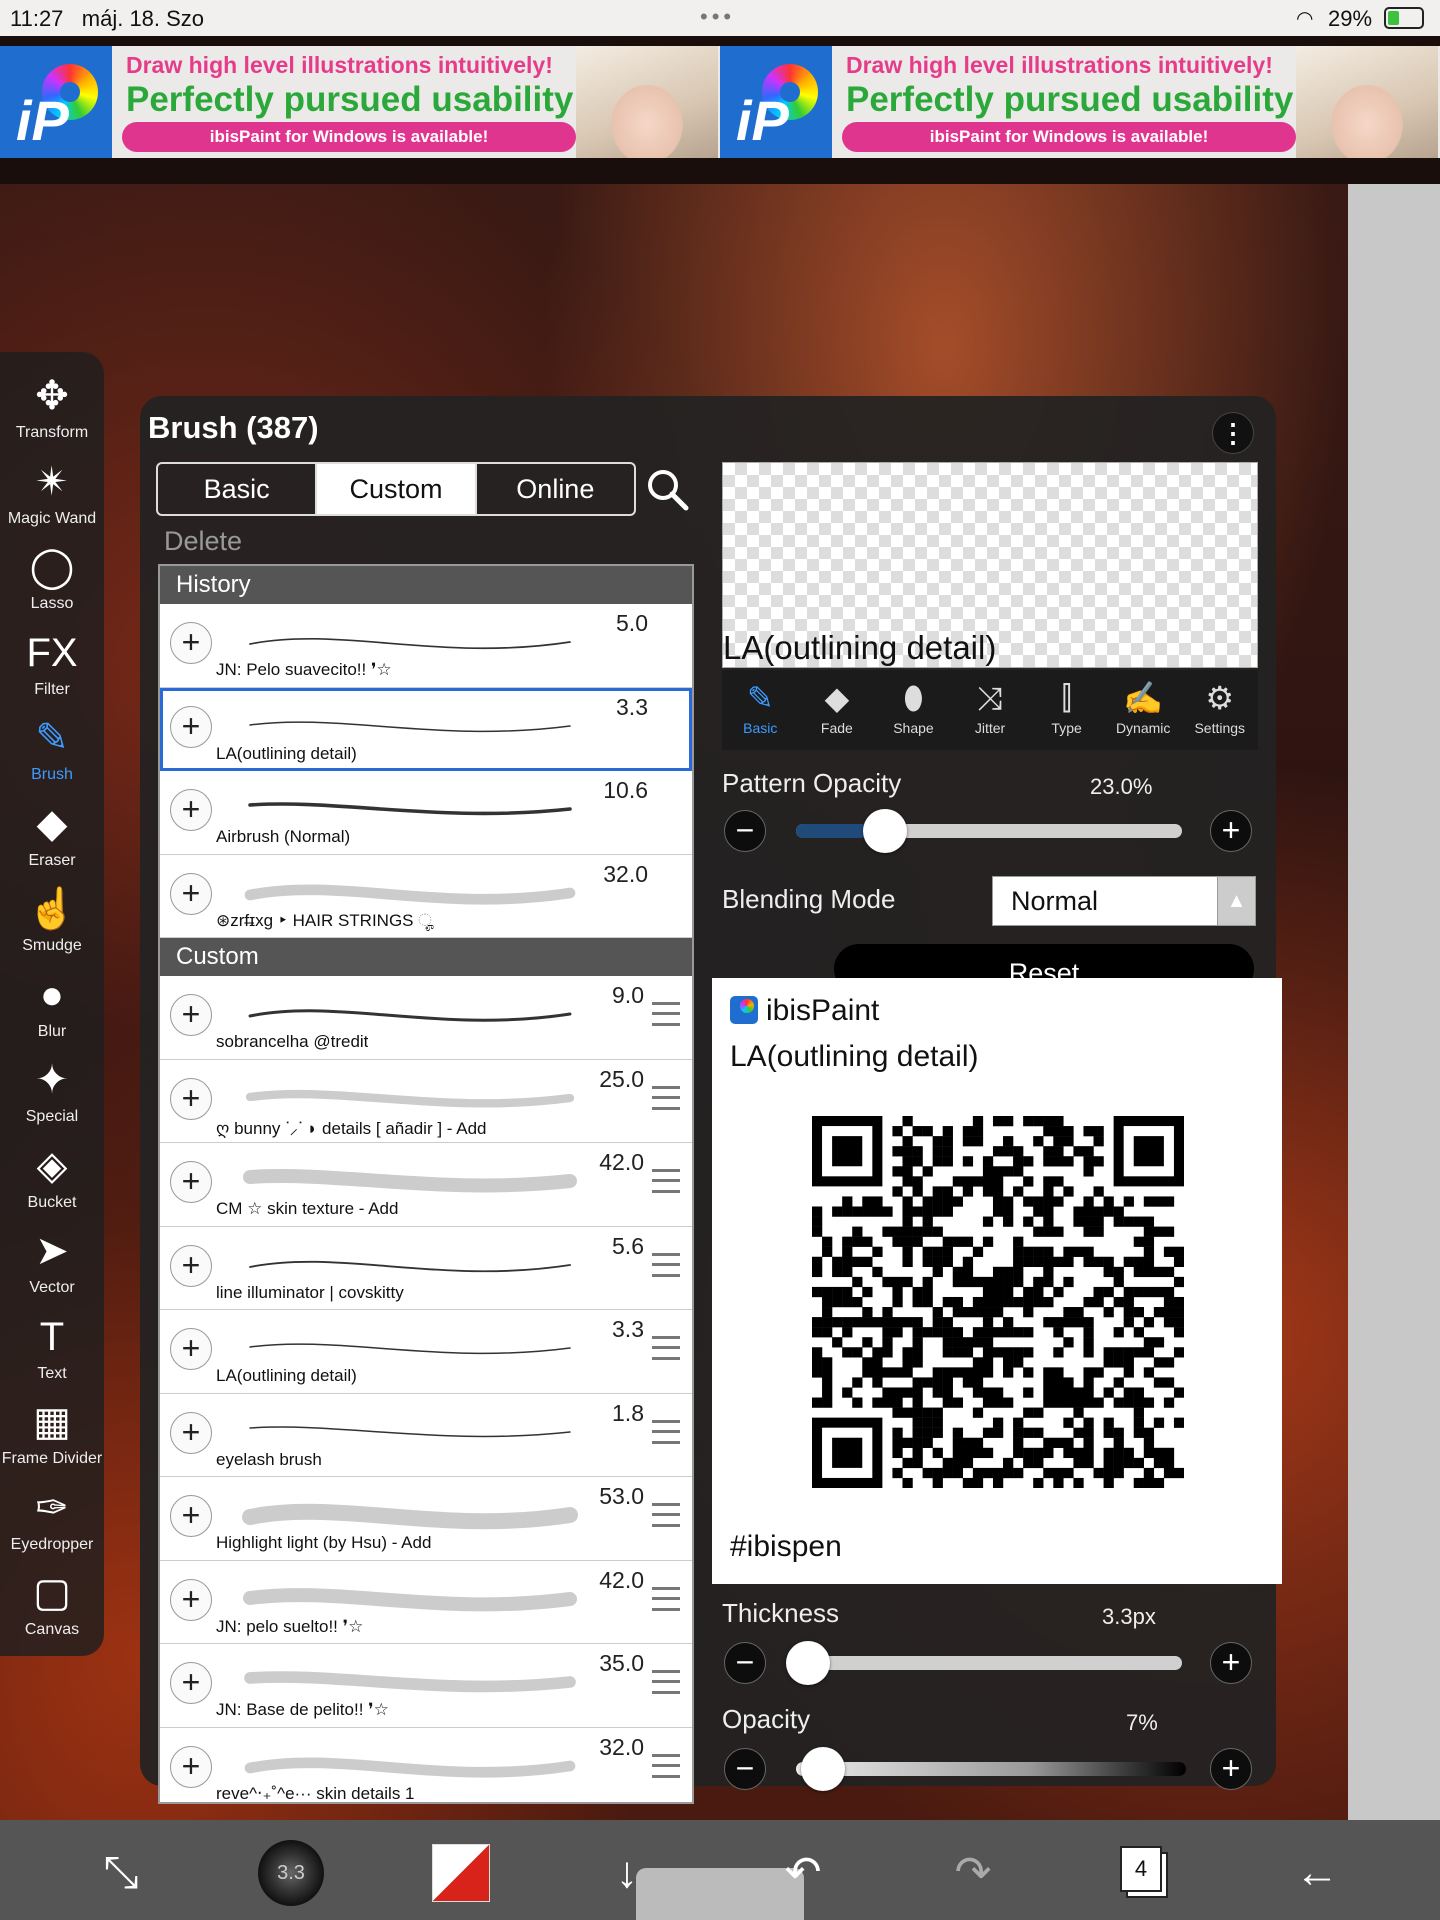 The height and width of the screenshot is (1920, 1440). Describe the element at coordinates (776, 102) in the screenshot. I see `ibispaint-logo-icon: iP` at that location.